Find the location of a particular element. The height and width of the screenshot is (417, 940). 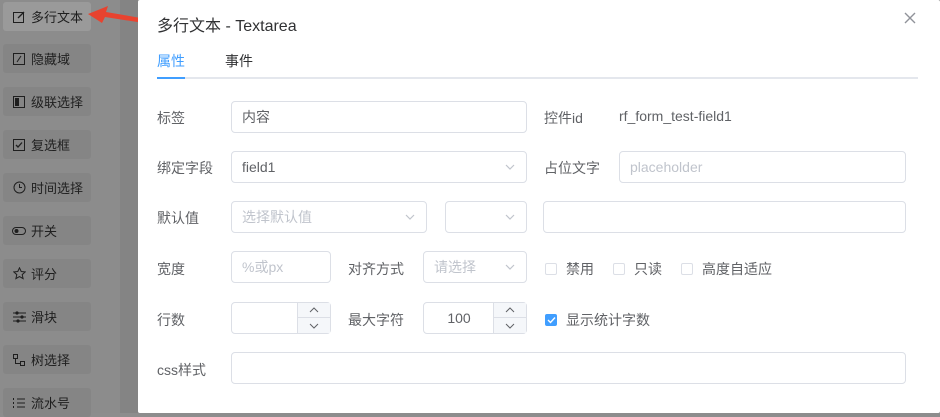

palette-item-slider: 滑块 is located at coordinates (47, 316).